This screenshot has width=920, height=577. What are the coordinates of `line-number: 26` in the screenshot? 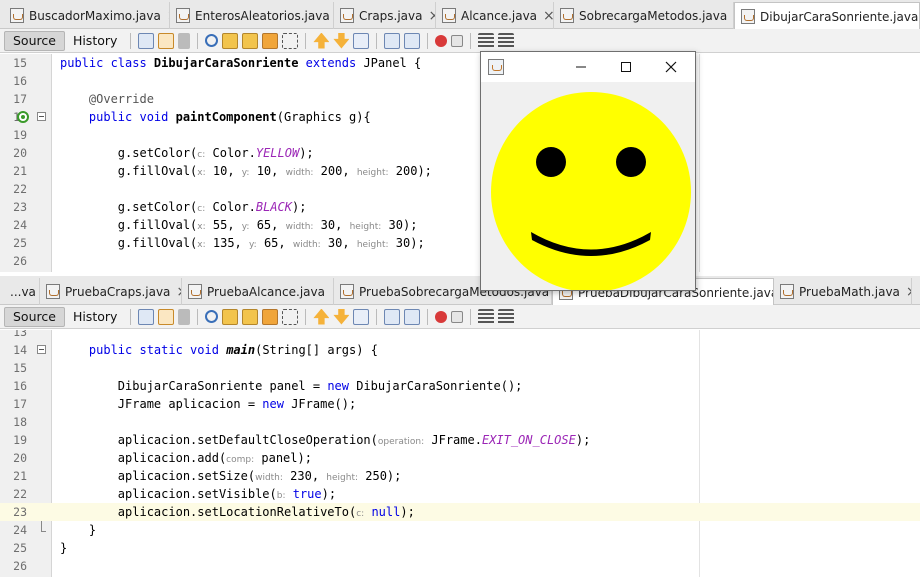 It's located at (20, 566).